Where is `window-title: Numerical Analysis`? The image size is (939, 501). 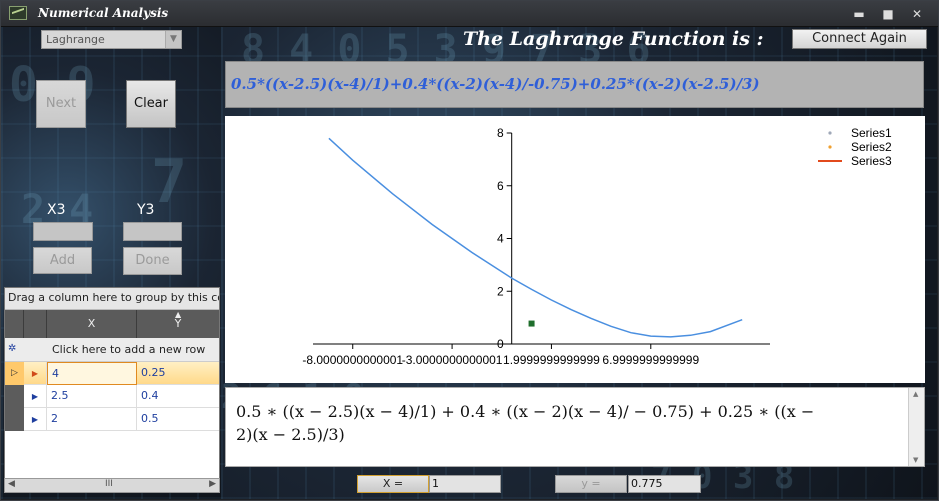 window-title: Numerical Analysis is located at coordinates (103, 13).